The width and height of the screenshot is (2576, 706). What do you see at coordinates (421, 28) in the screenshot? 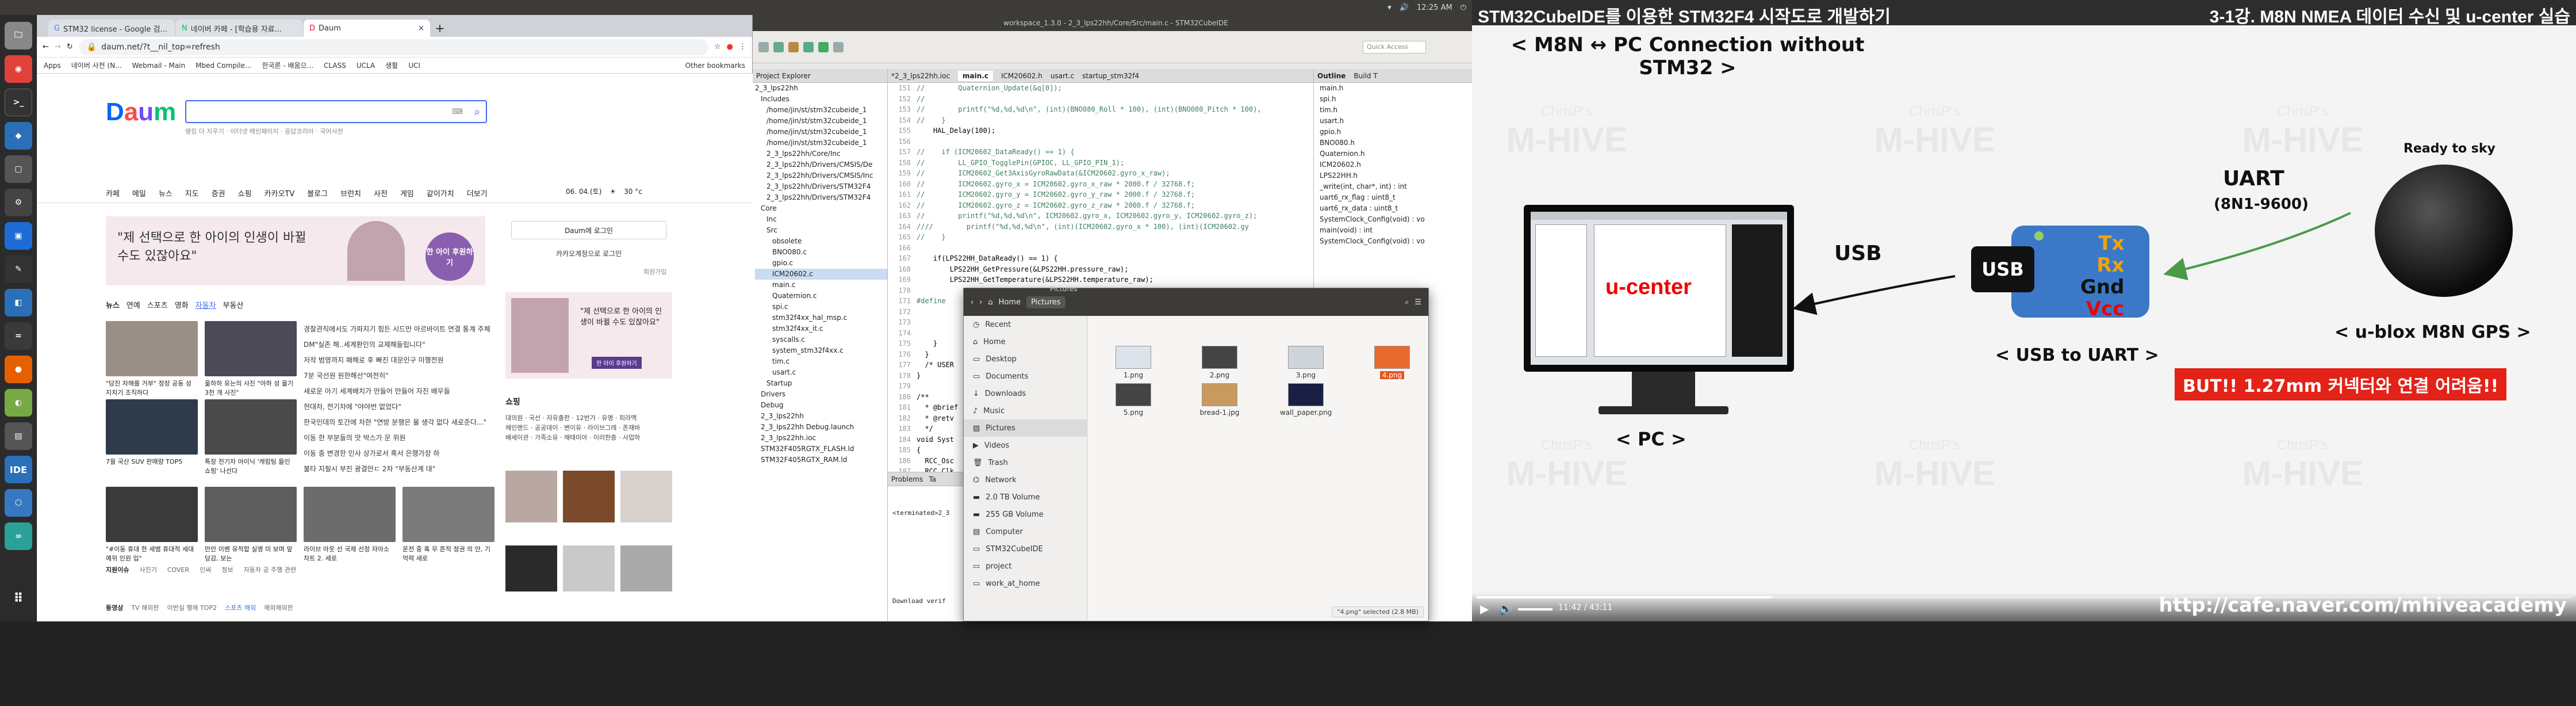
I see `close-icon: ×` at bounding box center [421, 28].